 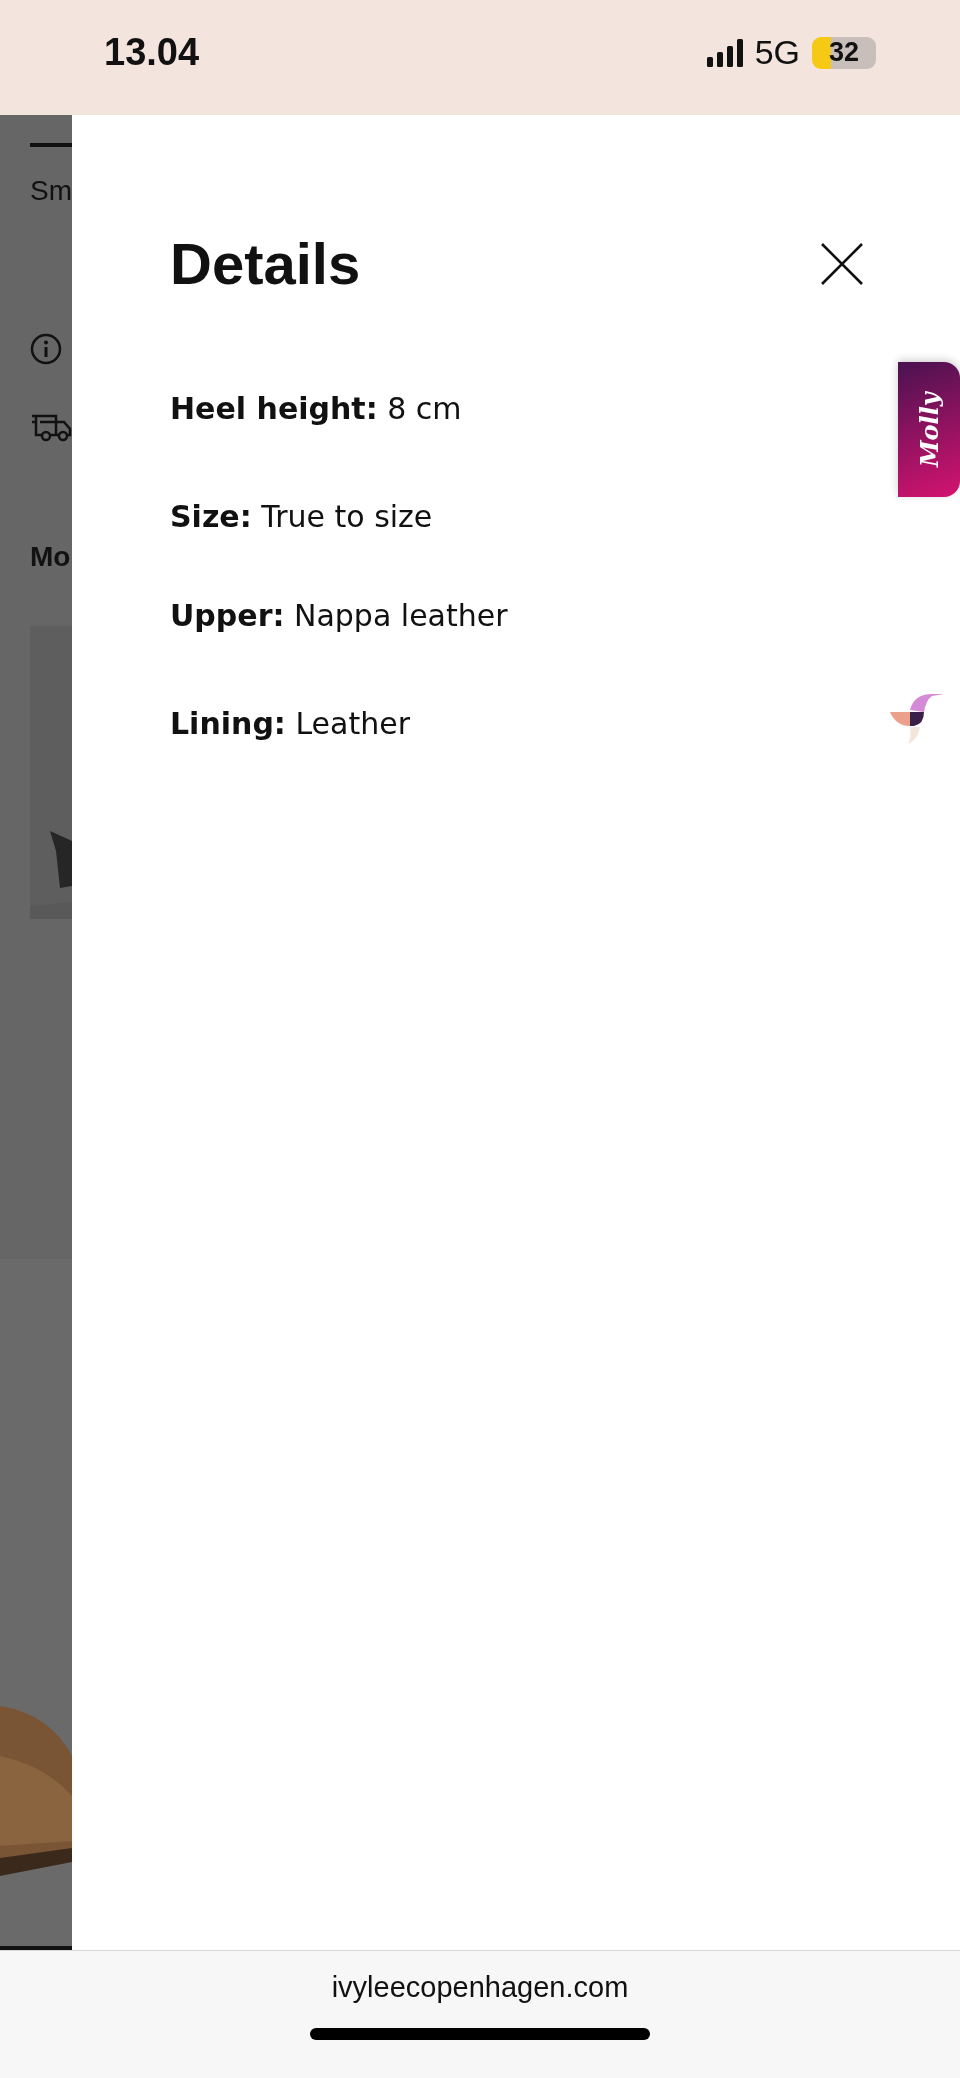 I want to click on url-label: ivyleecopenhagen.com, so click(x=480, y=1987).